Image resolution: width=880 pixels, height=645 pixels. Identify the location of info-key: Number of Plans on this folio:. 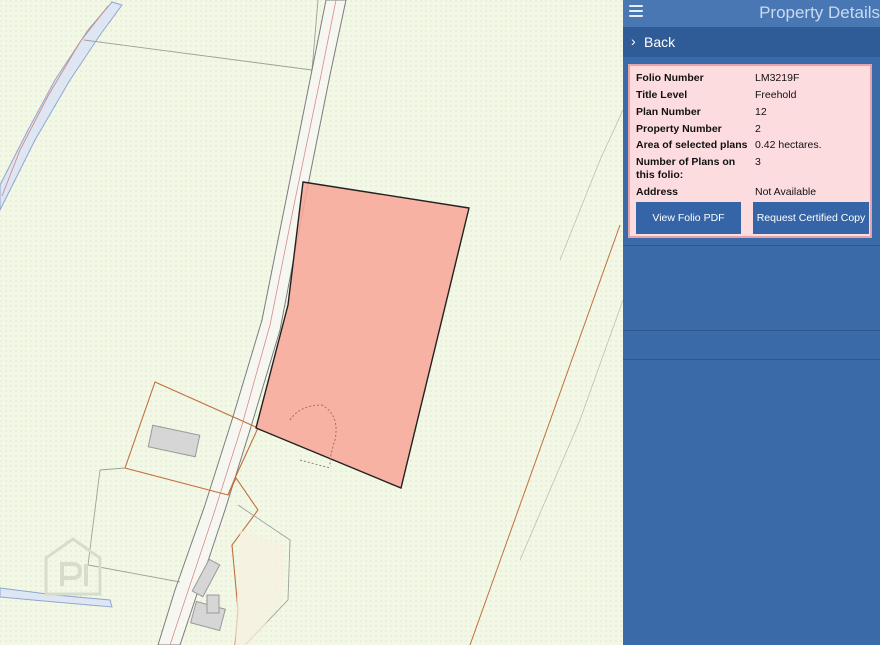
(686, 168).